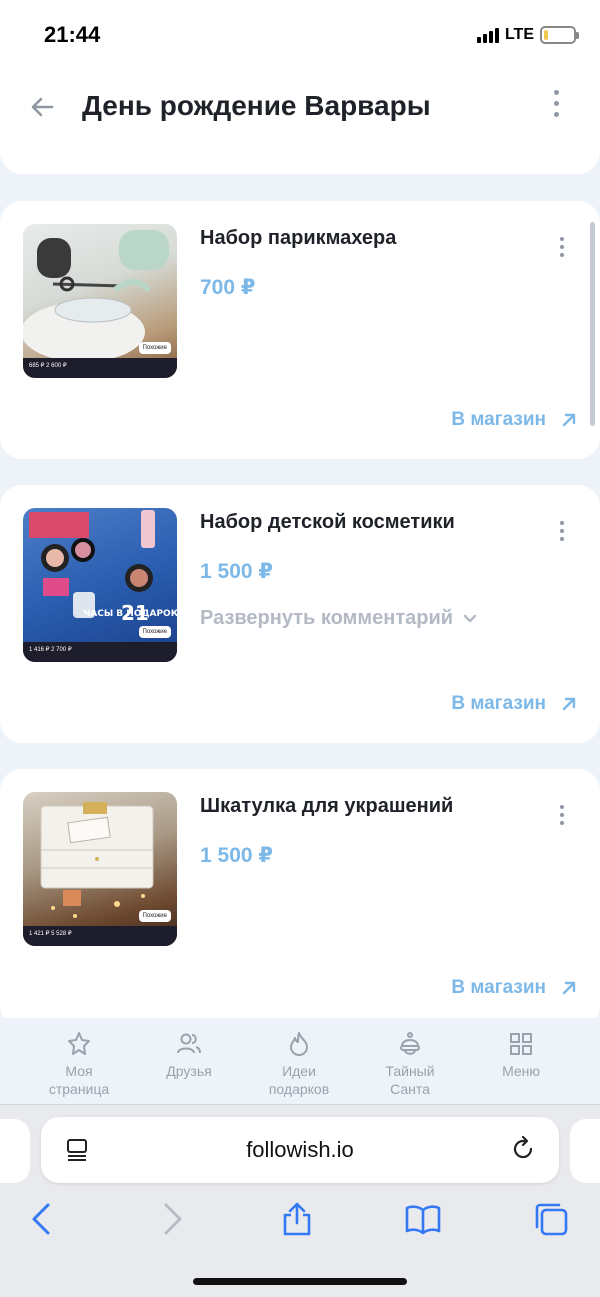  Describe the element at coordinates (189, 1061) in the screenshot. I see `nav-friends: Друзья` at that location.